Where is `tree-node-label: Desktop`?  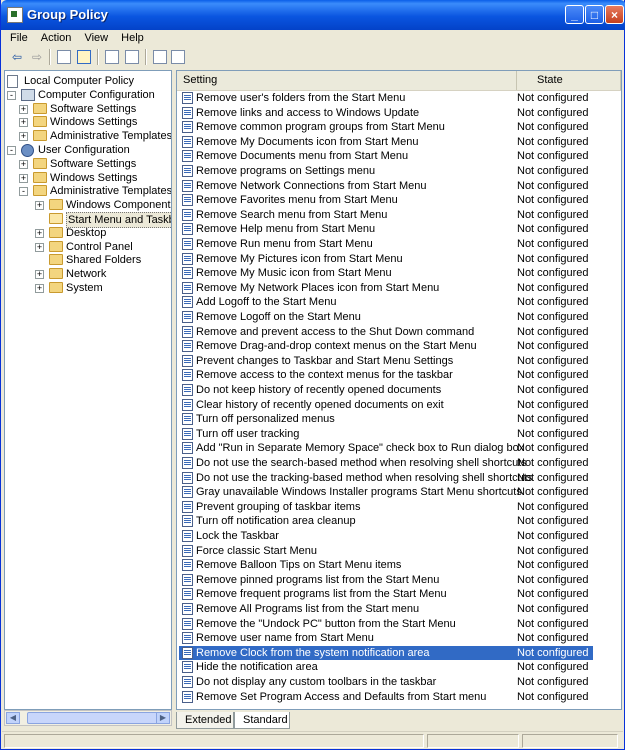 tree-node-label: Desktop is located at coordinates (86, 233).